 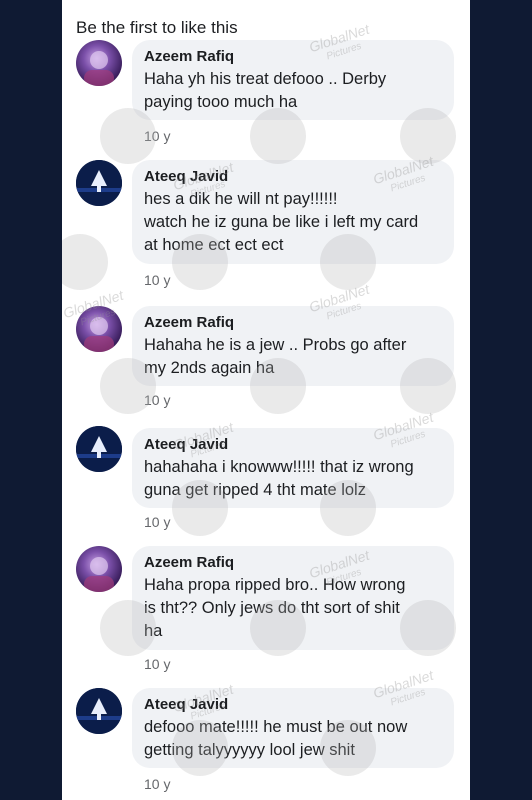 What do you see at coordinates (241, 199) in the screenshot?
I see `comment-text-line: hes a dik he will nt pay!!!!!!` at bounding box center [241, 199].